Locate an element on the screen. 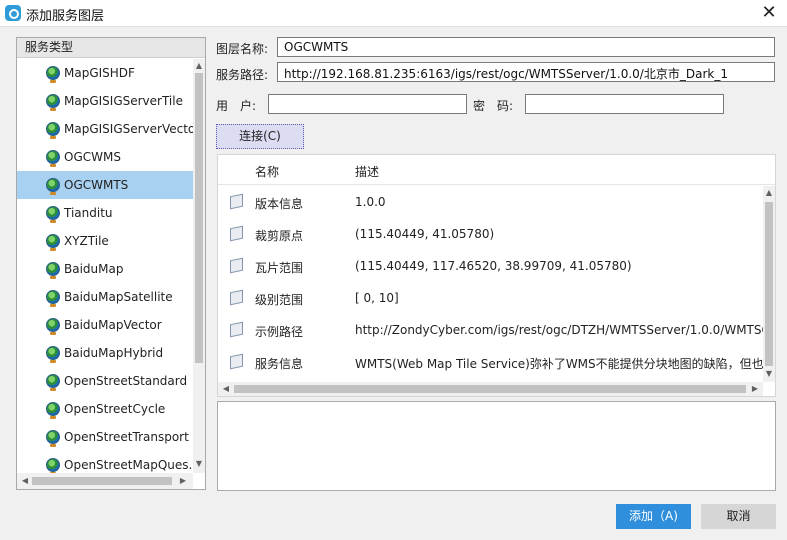  service-type-label: BaiduMapHybrid is located at coordinates (114, 353).